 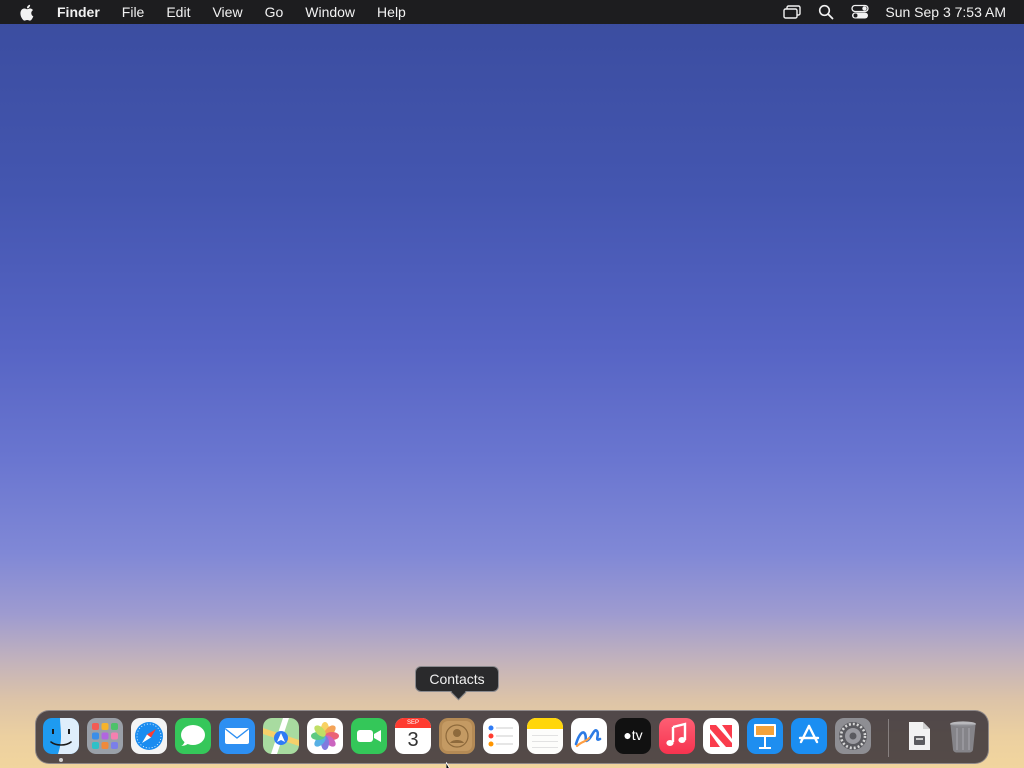 What do you see at coordinates (412, 723) in the screenshot?
I see `calendar-month: SEP` at bounding box center [412, 723].